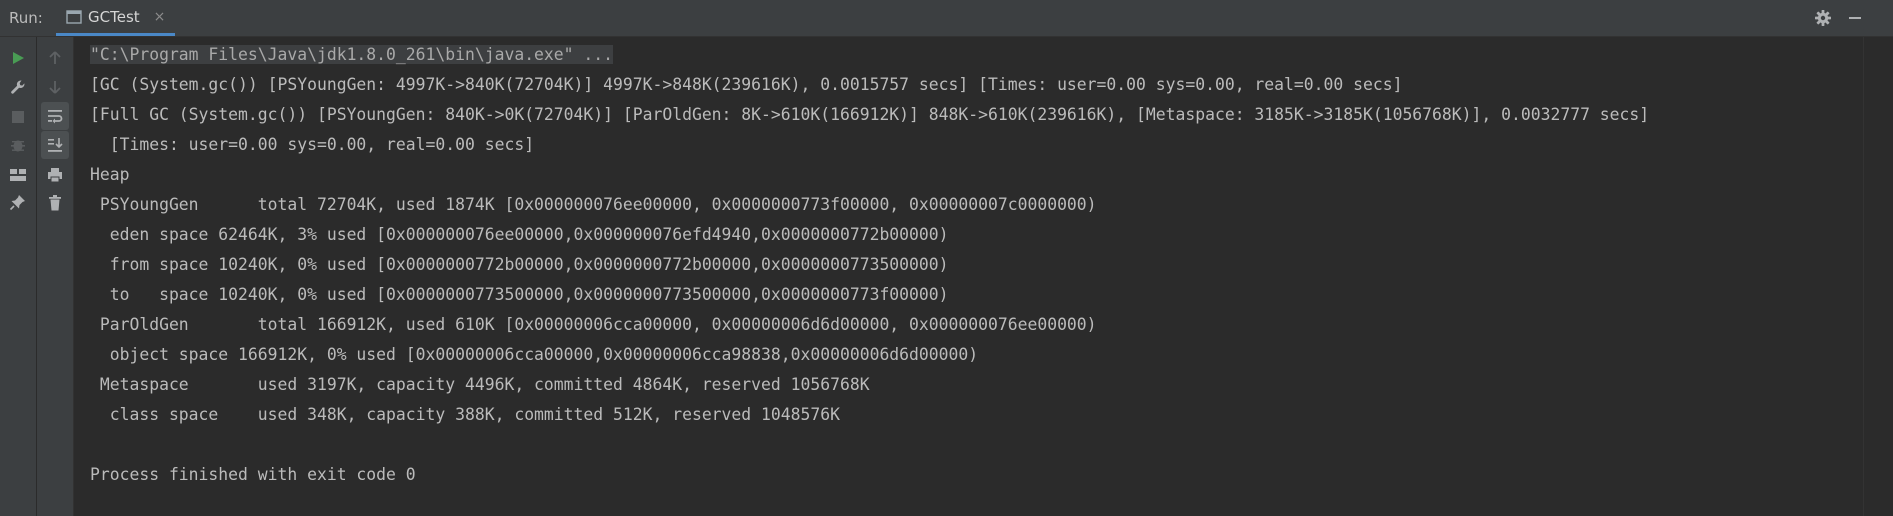 The height and width of the screenshot is (516, 1893). Describe the element at coordinates (946, 18) in the screenshot. I see `run-panel-header: Run: GCTest ×` at that location.